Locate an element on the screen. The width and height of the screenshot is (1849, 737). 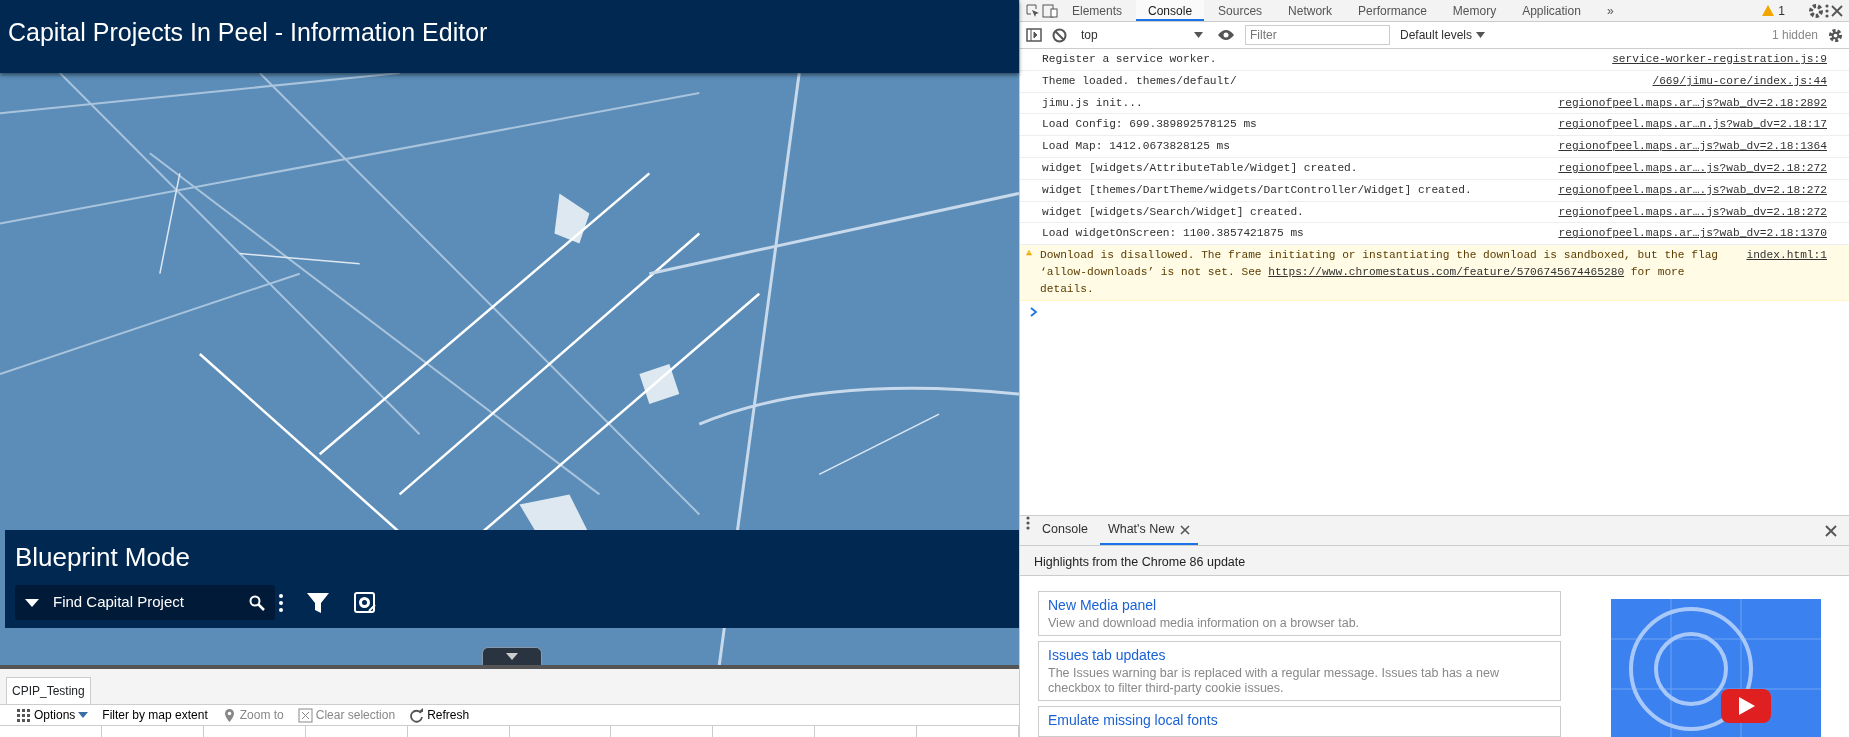
log-message: Load Config: 699.389892578125 ms is located at coordinates (1149, 125).